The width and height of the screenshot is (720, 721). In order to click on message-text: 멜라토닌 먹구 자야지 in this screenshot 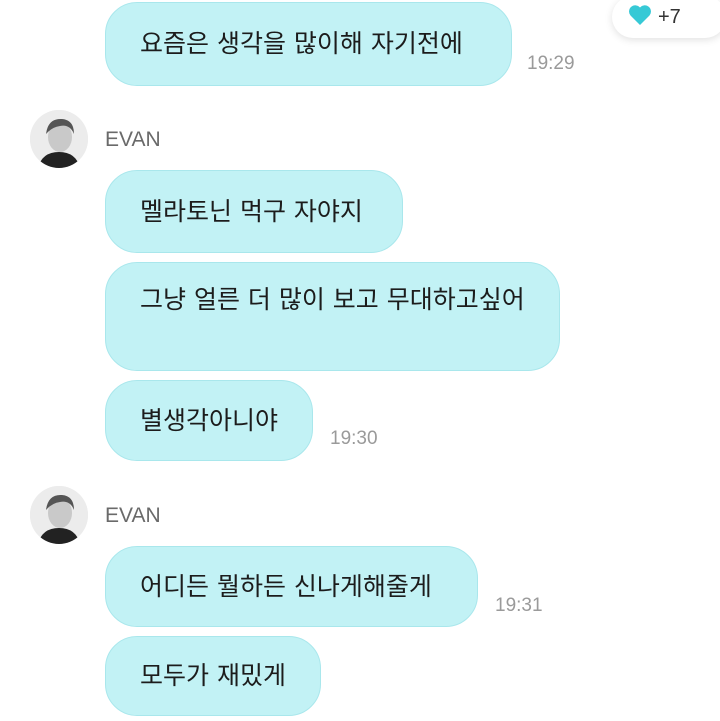, I will do `click(251, 211)`.